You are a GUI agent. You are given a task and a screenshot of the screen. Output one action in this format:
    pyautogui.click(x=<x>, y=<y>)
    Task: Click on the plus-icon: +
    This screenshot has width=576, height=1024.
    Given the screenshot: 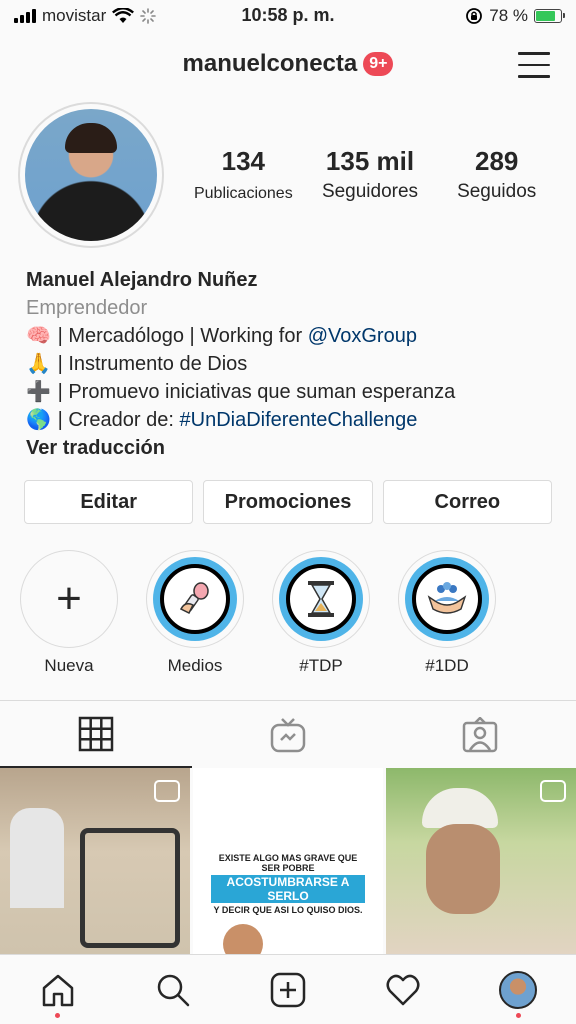 What is the action you would take?
    pyautogui.click(x=69, y=598)
    